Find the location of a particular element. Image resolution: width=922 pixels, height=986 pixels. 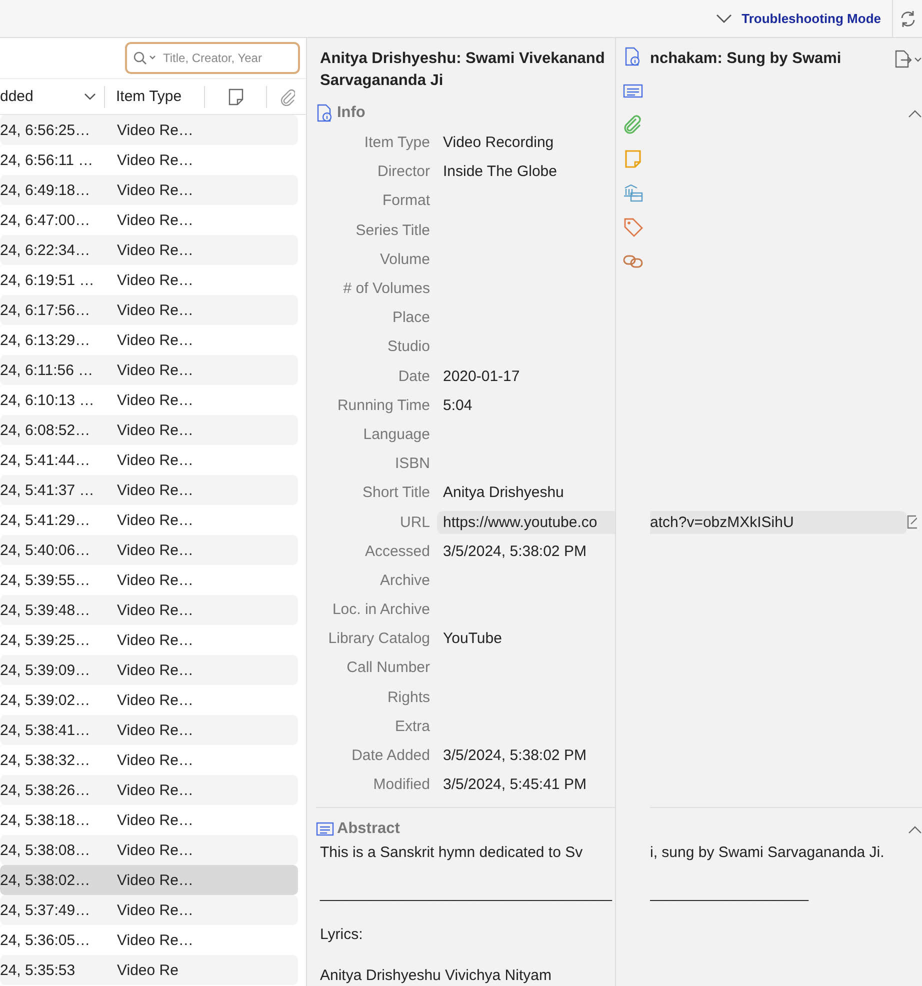

field-label: Extra is located at coordinates (412, 726).